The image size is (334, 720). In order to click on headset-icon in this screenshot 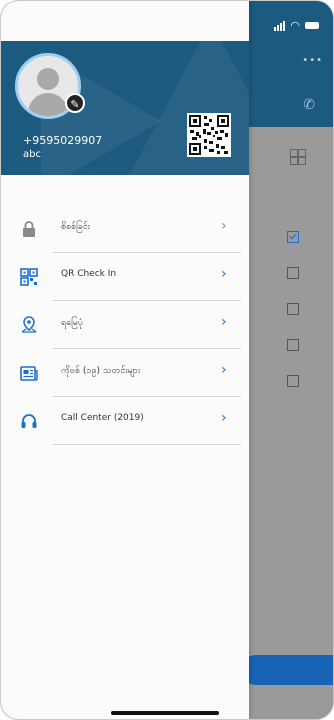, I will do `click(29, 421)`.